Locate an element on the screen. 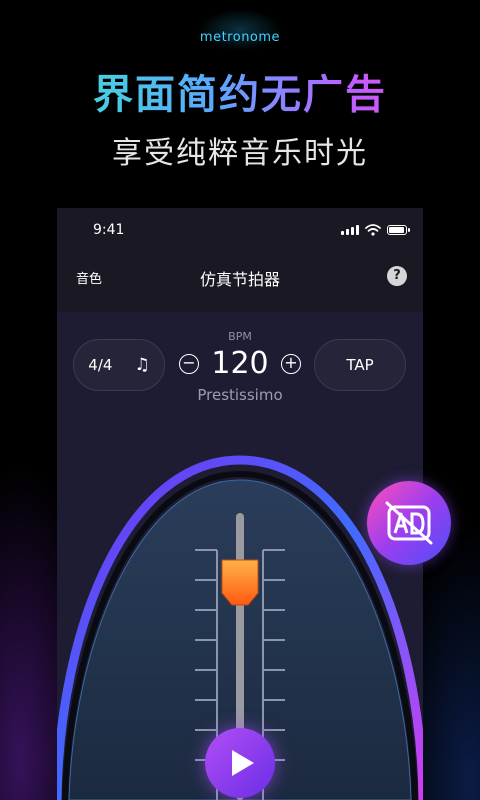 This screenshot has height=800, width=480. play-button is located at coordinates (240, 763).